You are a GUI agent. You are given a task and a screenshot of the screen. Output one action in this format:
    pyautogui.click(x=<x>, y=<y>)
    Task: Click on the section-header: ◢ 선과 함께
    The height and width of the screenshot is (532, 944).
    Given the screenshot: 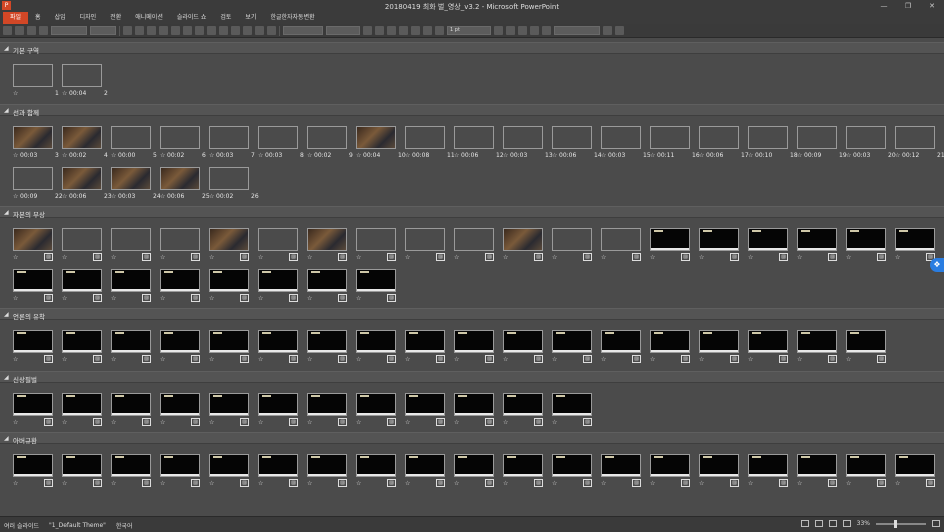 What is the action you would take?
    pyautogui.click(x=472, y=110)
    